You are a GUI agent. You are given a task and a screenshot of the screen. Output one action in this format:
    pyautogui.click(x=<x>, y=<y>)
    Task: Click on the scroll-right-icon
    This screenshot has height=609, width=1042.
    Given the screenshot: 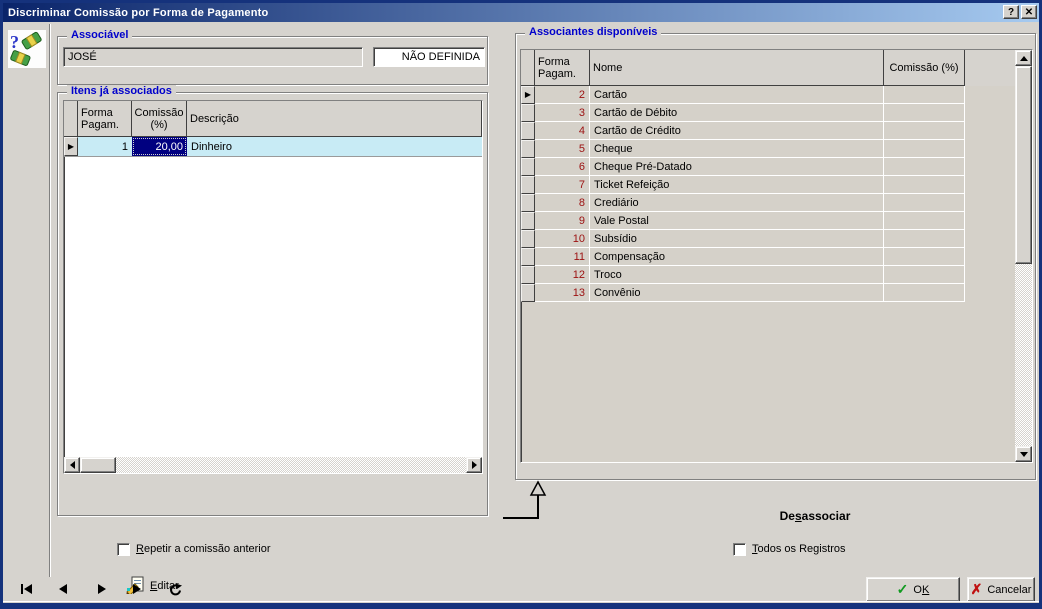 What is the action you would take?
    pyautogui.click(x=476, y=465)
    